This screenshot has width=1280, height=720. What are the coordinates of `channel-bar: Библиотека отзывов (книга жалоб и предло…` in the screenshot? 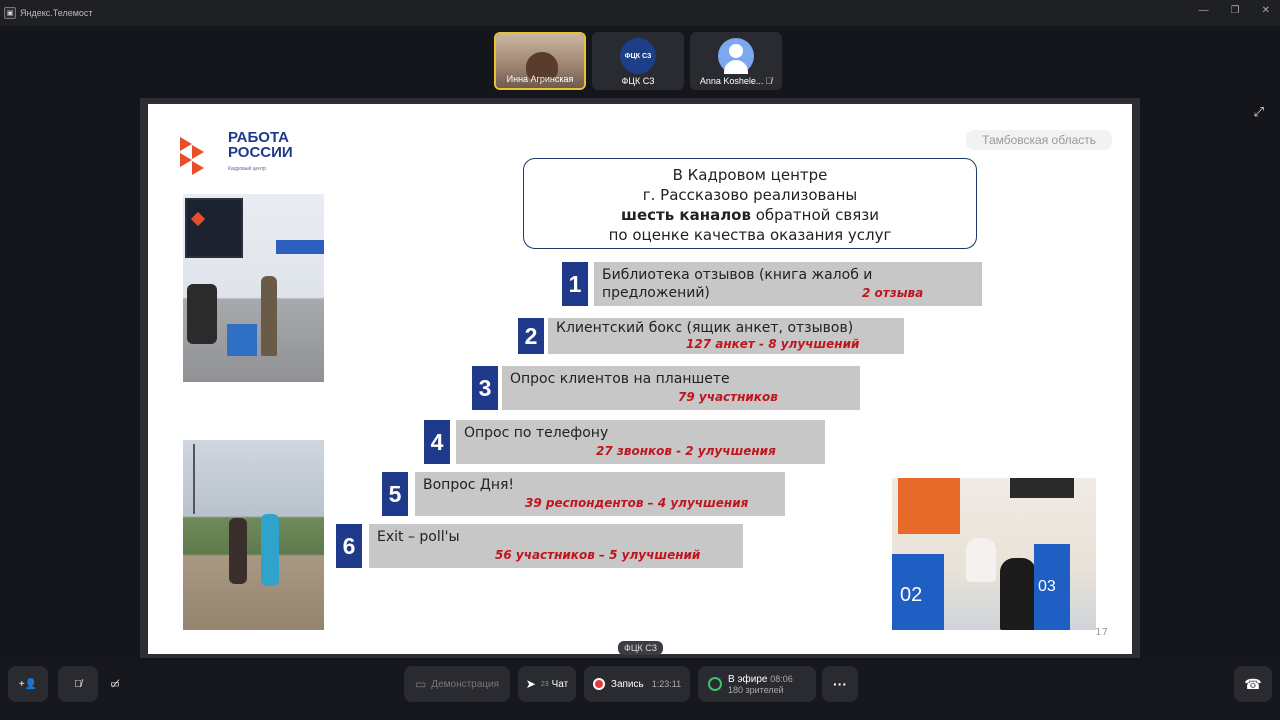 It's located at (788, 284).